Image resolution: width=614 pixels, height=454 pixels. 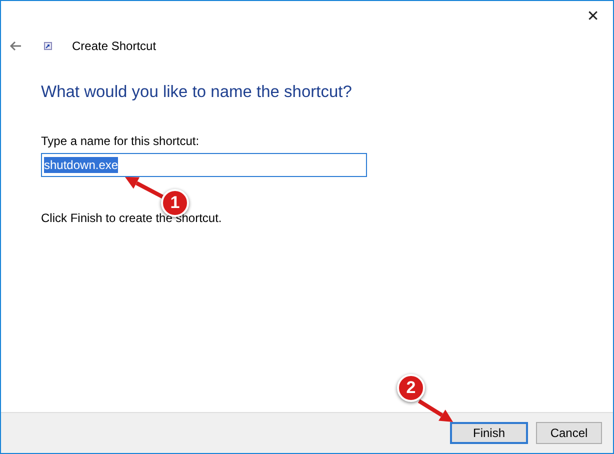 I want to click on heading: What would you like to name the shortcut?, so click(x=197, y=92).